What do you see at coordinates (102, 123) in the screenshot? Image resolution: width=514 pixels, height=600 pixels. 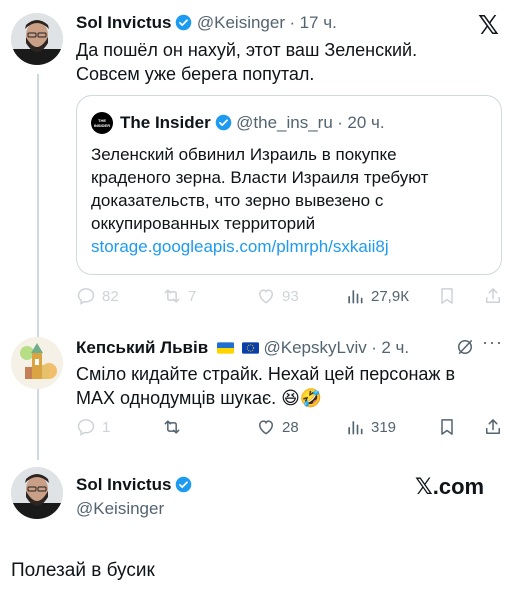 I see `the-insider-logo-icon: THE INSIDER` at bounding box center [102, 123].